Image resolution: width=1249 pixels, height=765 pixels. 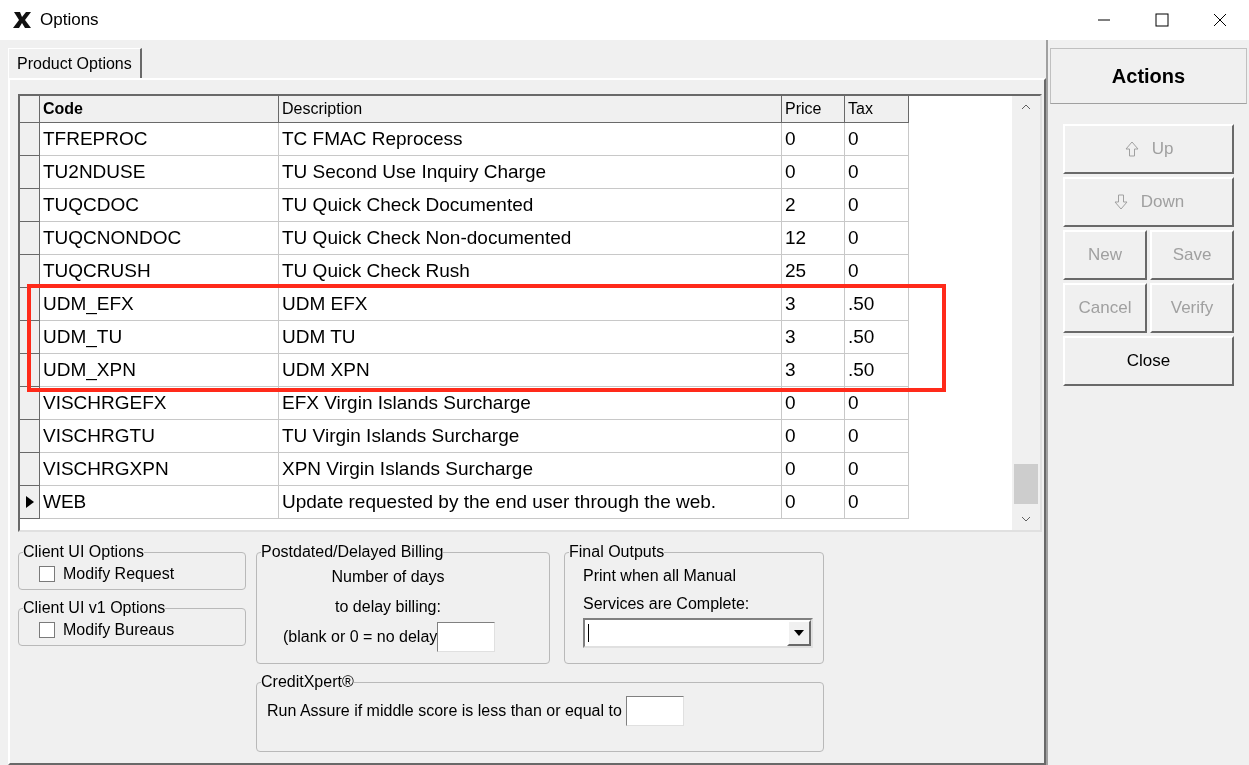 What do you see at coordinates (119, 574) in the screenshot?
I see `checkbox-label: Modify Request` at bounding box center [119, 574].